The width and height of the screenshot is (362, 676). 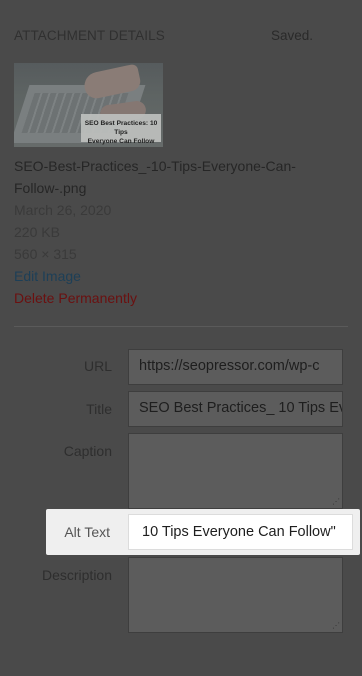 What do you see at coordinates (87, 532) in the screenshot?
I see `alt-text-label: Alt Text` at bounding box center [87, 532].